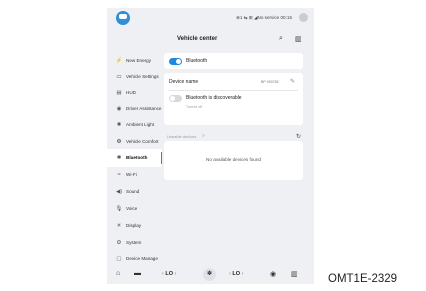 This screenshot has width=426, height=291. I want to click on gear-icon: ⚙, so click(119, 243).